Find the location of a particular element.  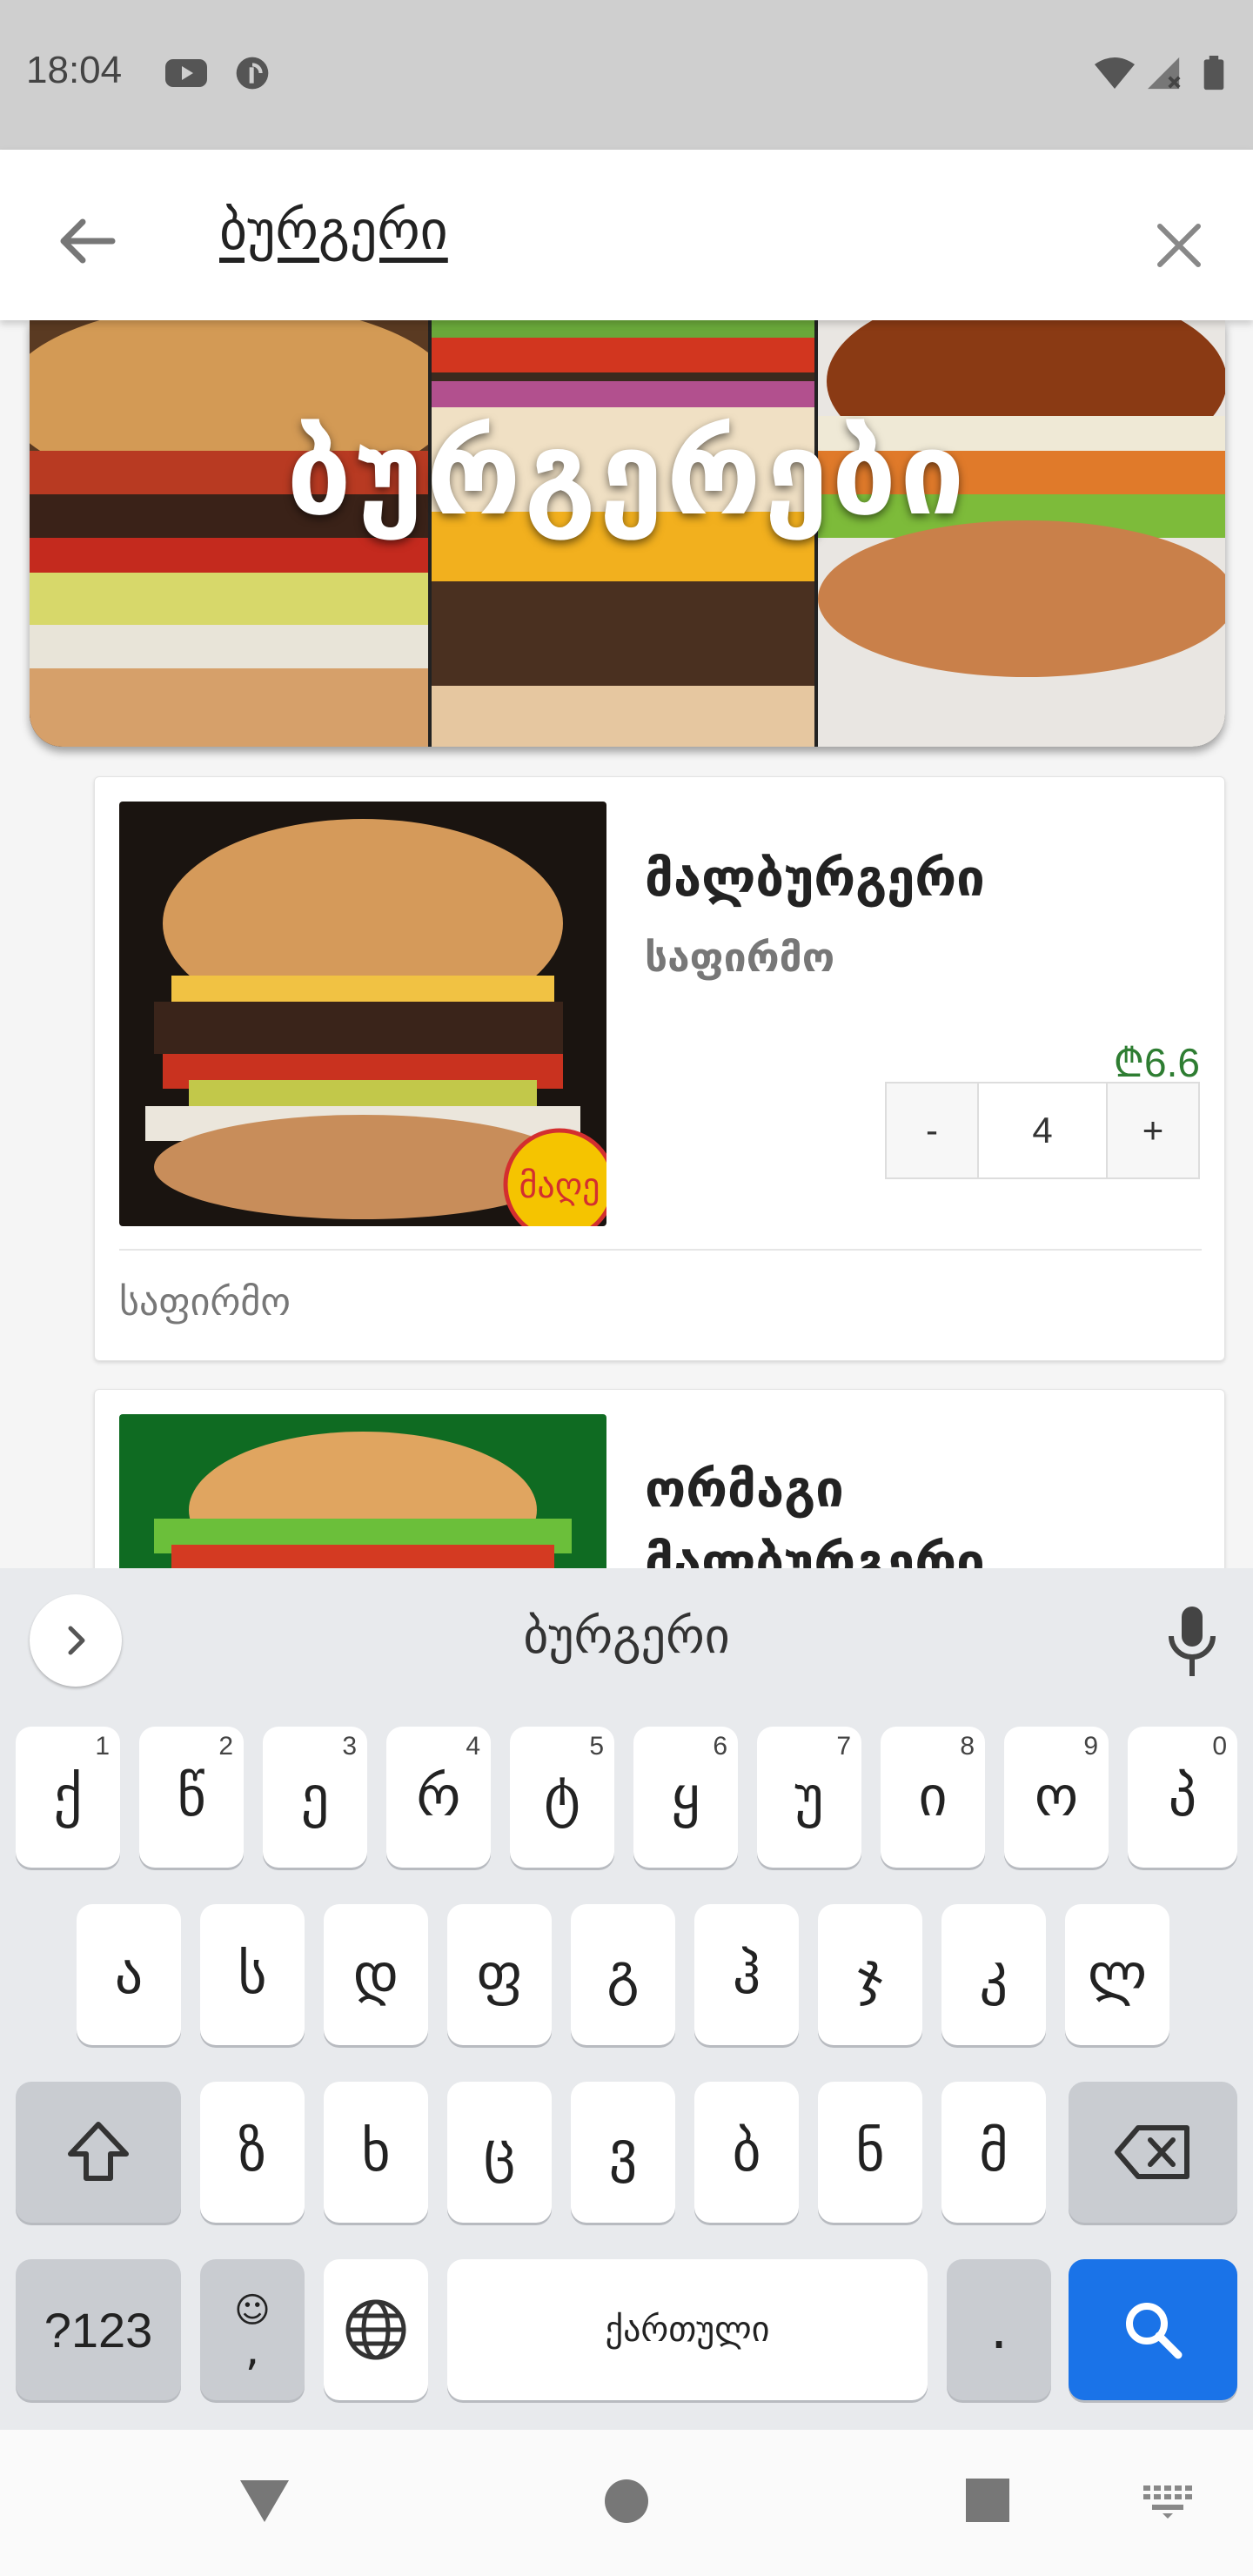

signal-icon is located at coordinates (1164, 73).